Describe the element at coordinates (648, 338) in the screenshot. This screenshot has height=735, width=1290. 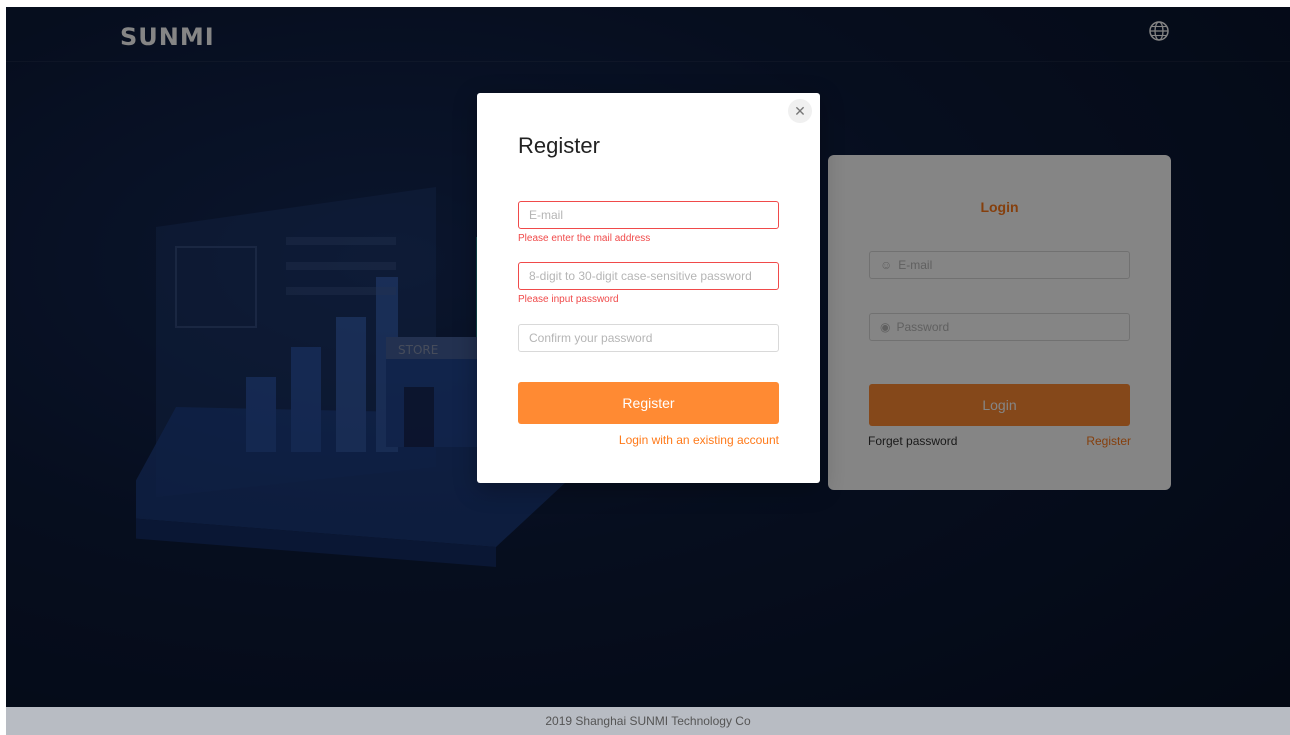
I see `confirm-password-field` at that location.